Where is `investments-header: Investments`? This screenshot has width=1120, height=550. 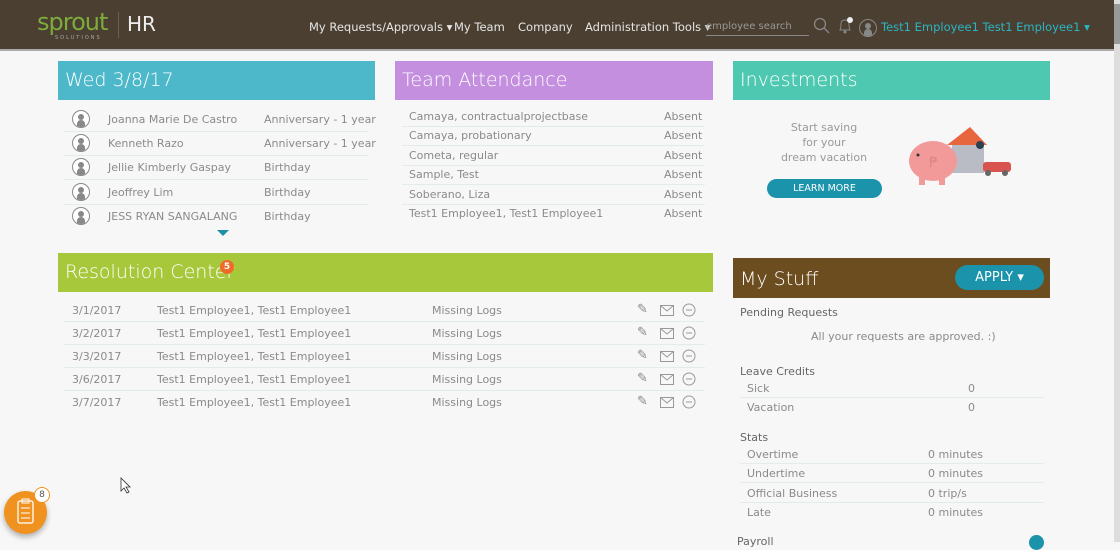
investments-header: Investments is located at coordinates (891, 80).